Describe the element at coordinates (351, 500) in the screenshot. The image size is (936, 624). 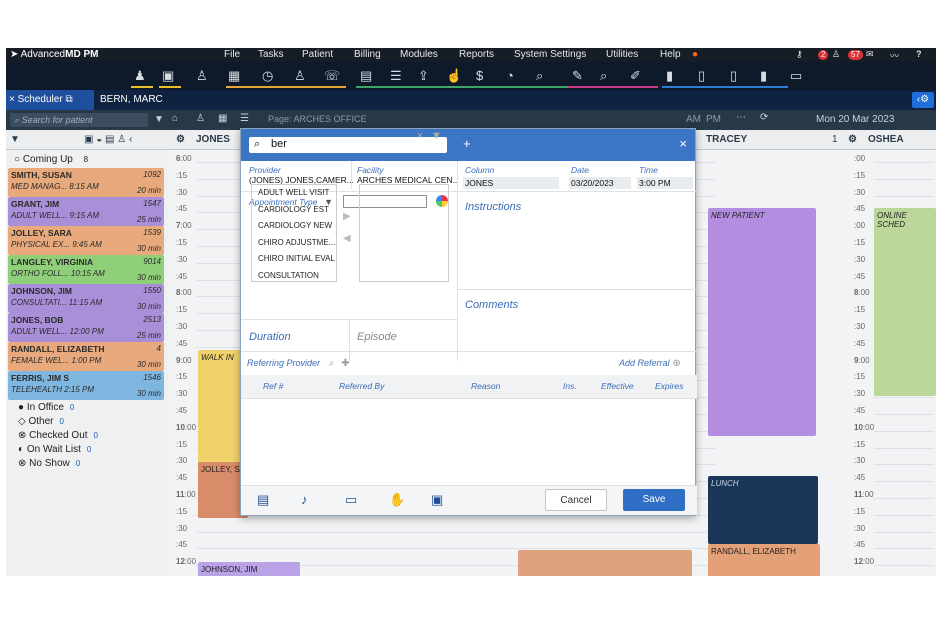
I see `card-icon: ▭` at that location.